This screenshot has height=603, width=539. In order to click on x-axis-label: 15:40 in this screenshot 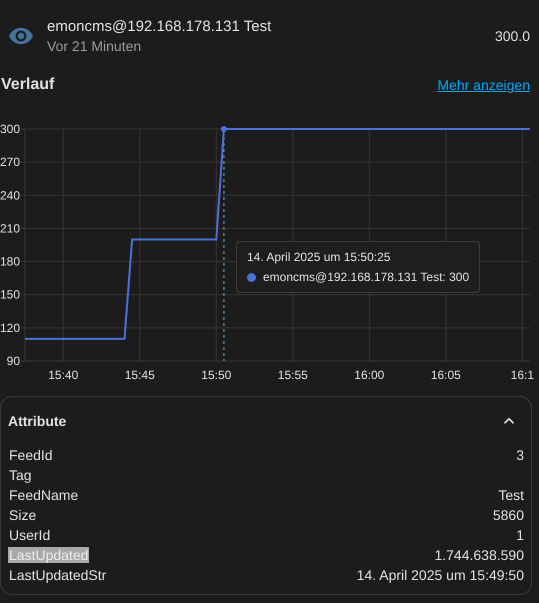, I will do `click(63, 375)`.